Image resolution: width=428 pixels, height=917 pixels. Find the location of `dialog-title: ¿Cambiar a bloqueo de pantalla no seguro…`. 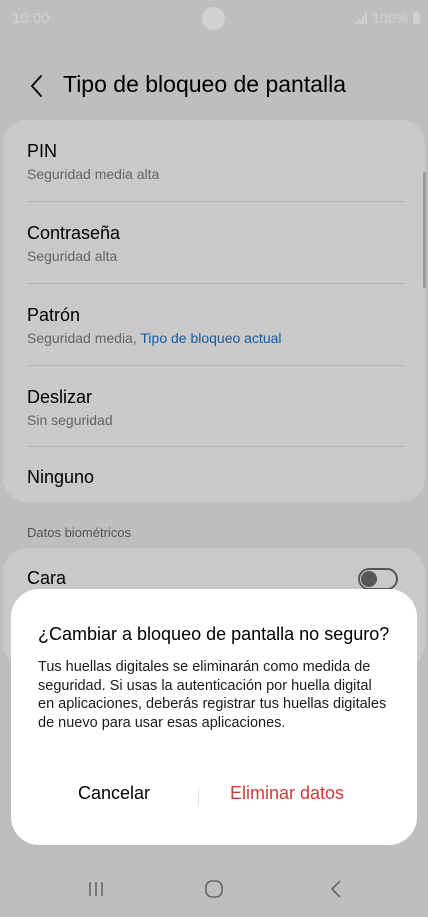

dialog-title: ¿Cambiar a bloqueo de pantalla no seguro… is located at coordinates (214, 634).